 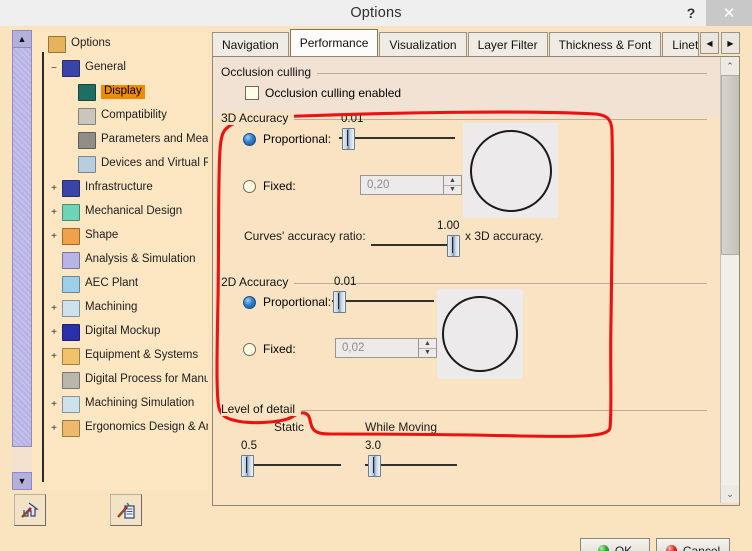 I want to click on curves-accuracy-ratio-track, so click(x=415, y=245).